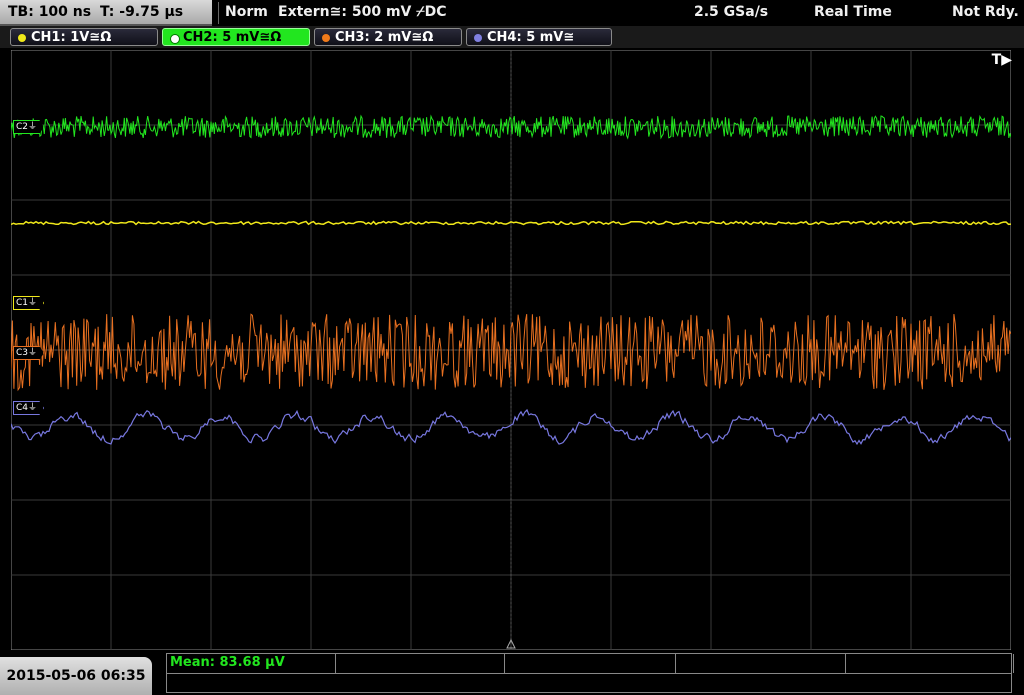  I want to click on acquisition-status: Not Rdy., so click(985, 12).